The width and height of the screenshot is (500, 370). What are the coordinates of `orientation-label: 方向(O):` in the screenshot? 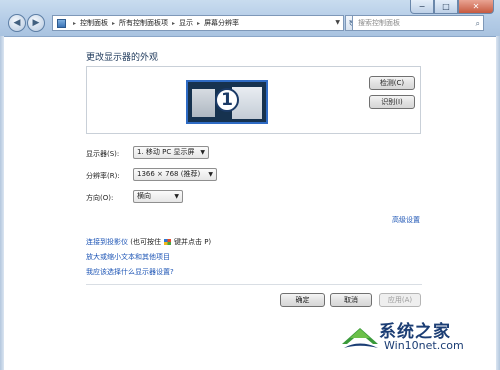 It's located at (100, 198).